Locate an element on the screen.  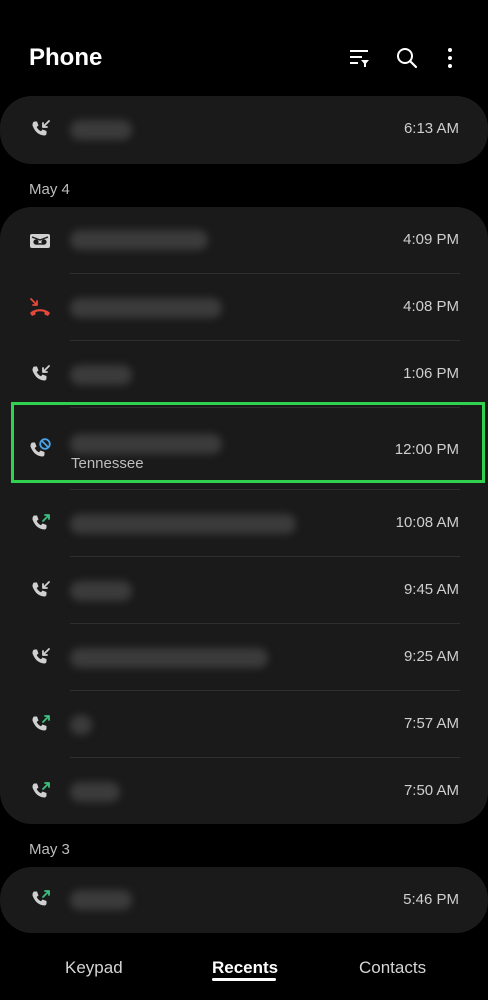
search-icon is located at coordinates (407, 58).